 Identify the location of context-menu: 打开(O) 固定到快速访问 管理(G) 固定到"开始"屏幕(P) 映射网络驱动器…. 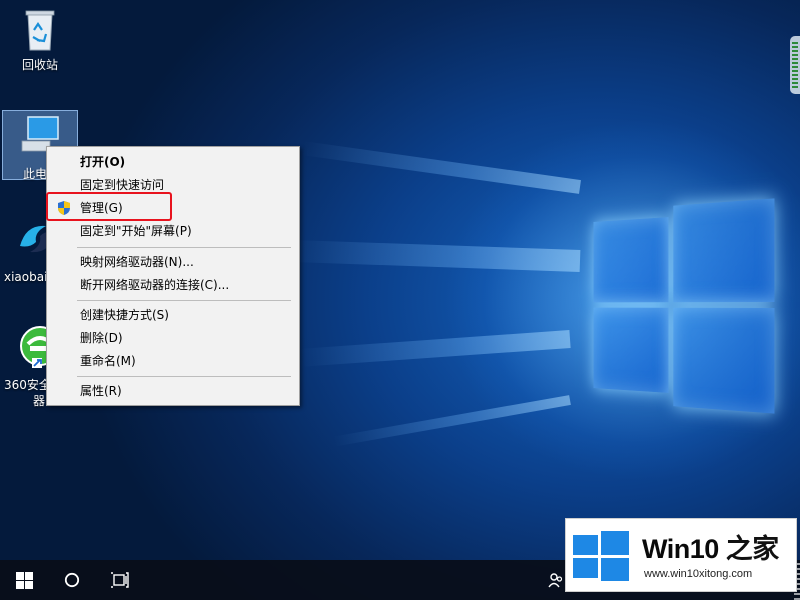
(173, 276).